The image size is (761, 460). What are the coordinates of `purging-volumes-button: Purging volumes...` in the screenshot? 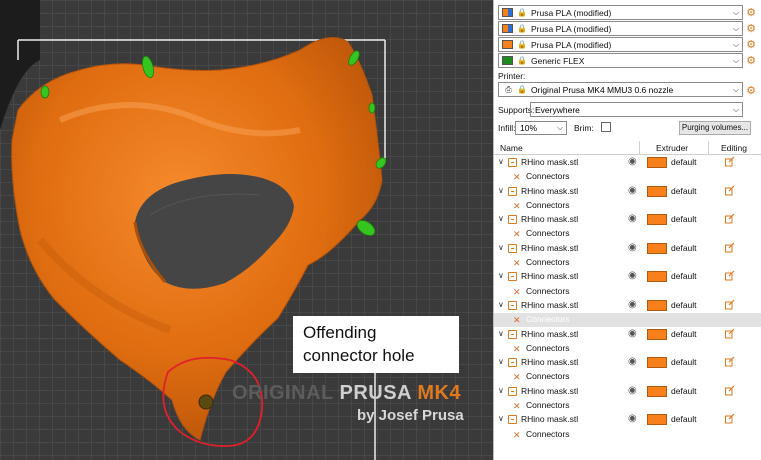 It's located at (715, 128).